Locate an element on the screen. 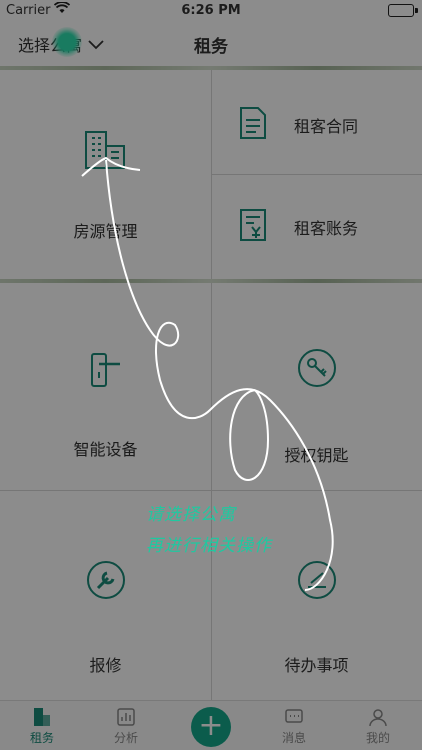 This screenshot has width=422, height=750. tab-message: 消息 is located at coordinates (294, 726).